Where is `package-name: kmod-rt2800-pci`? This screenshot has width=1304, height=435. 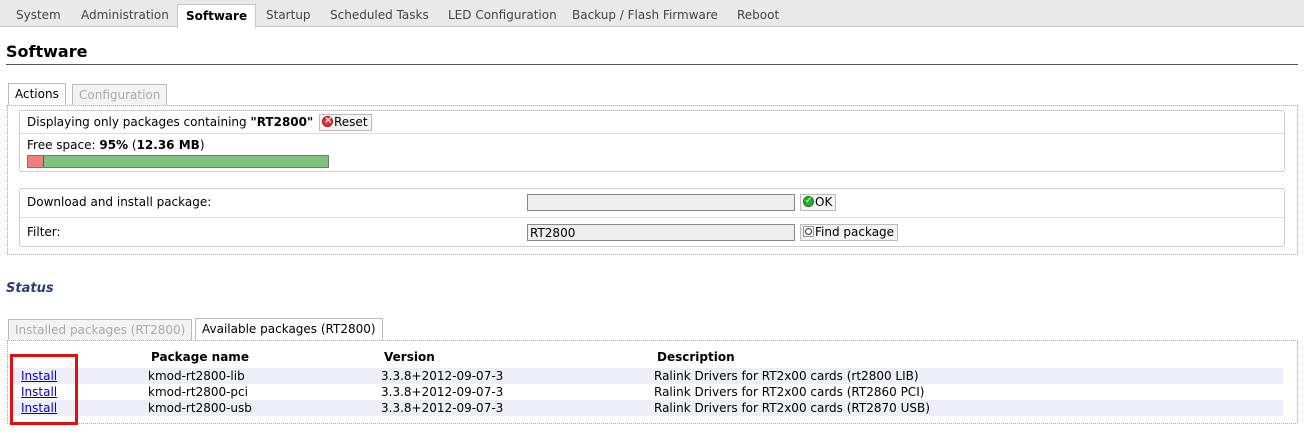
package-name: kmod-rt2800-pci is located at coordinates (198, 392).